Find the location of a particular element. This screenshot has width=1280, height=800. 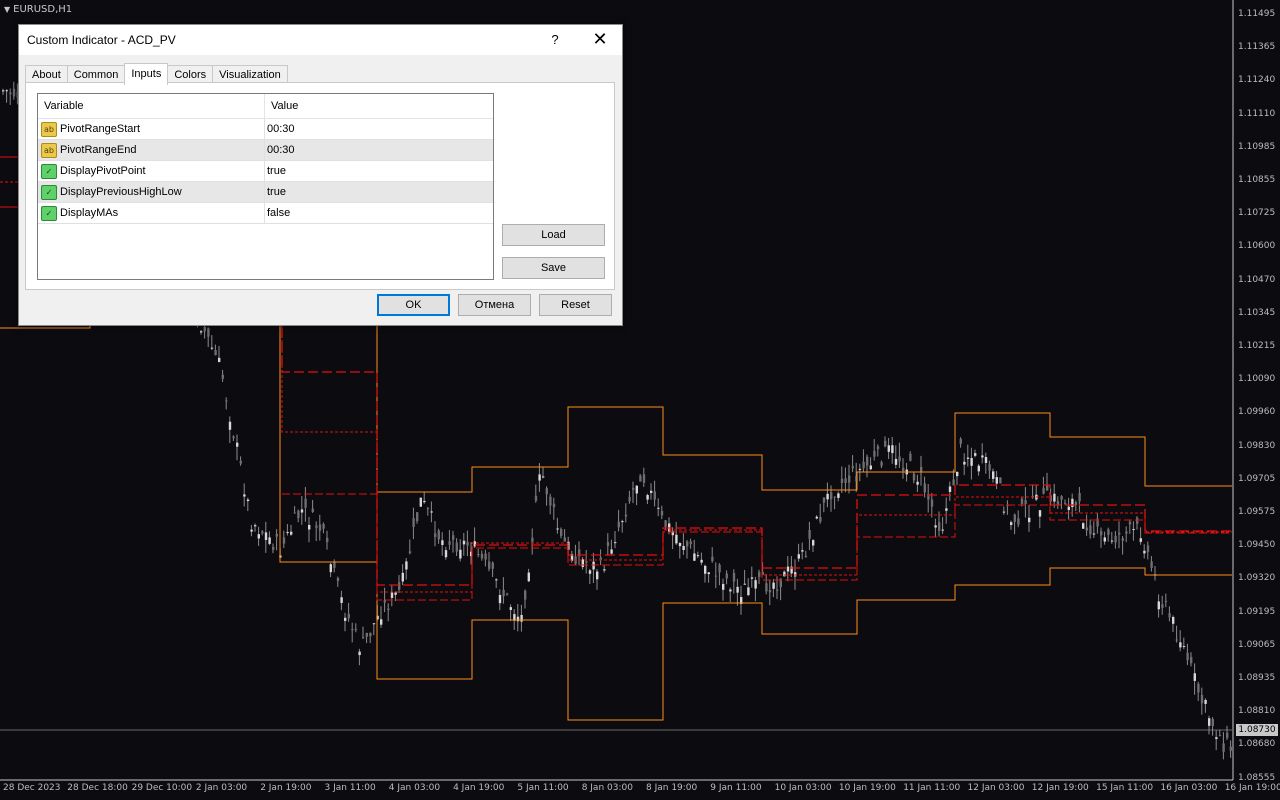

dialog-tabs: About Common Inputs Colors Visualization is located at coordinates (156, 74).